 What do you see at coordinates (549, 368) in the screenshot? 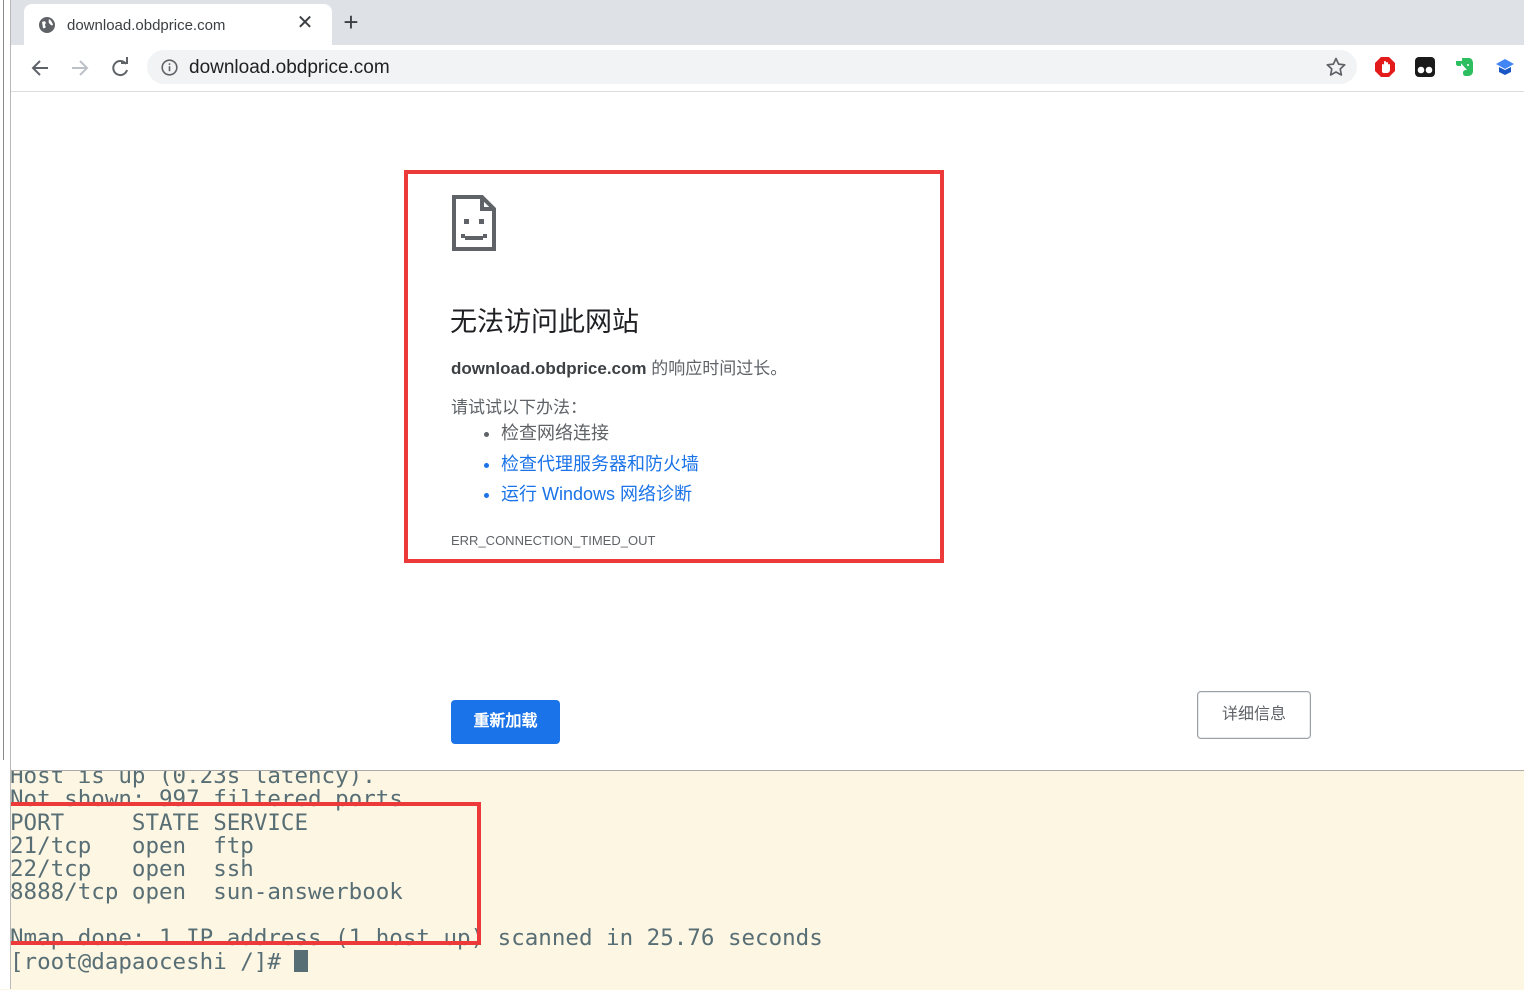
I see `error-host: download.obdprice.com` at bounding box center [549, 368].